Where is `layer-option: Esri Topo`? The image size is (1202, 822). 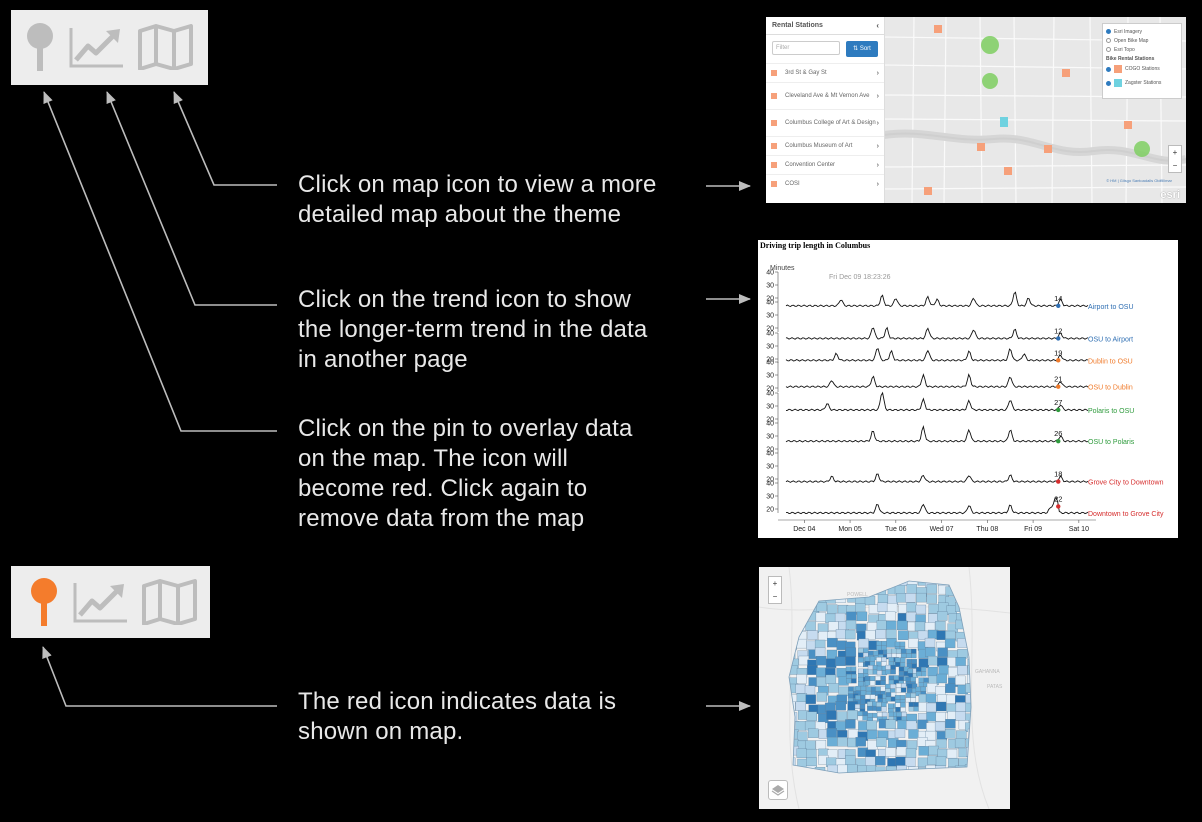
layer-option: Esri Topo is located at coordinates (1142, 49).